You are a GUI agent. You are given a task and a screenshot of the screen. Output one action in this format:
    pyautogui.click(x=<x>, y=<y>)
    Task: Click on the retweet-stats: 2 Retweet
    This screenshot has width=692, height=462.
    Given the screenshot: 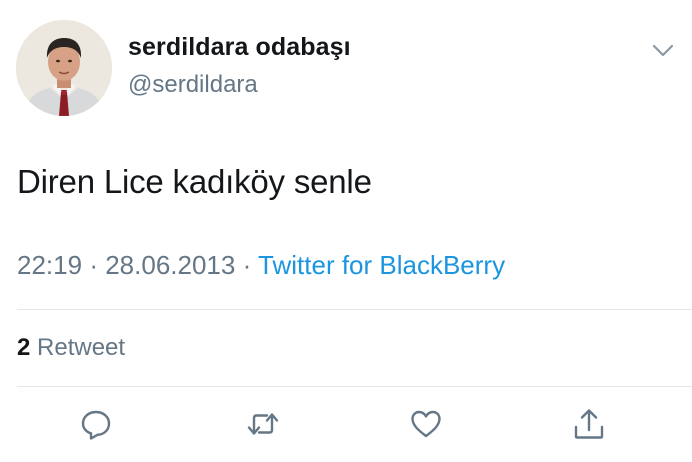 What is the action you would take?
    pyautogui.click(x=71, y=348)
    